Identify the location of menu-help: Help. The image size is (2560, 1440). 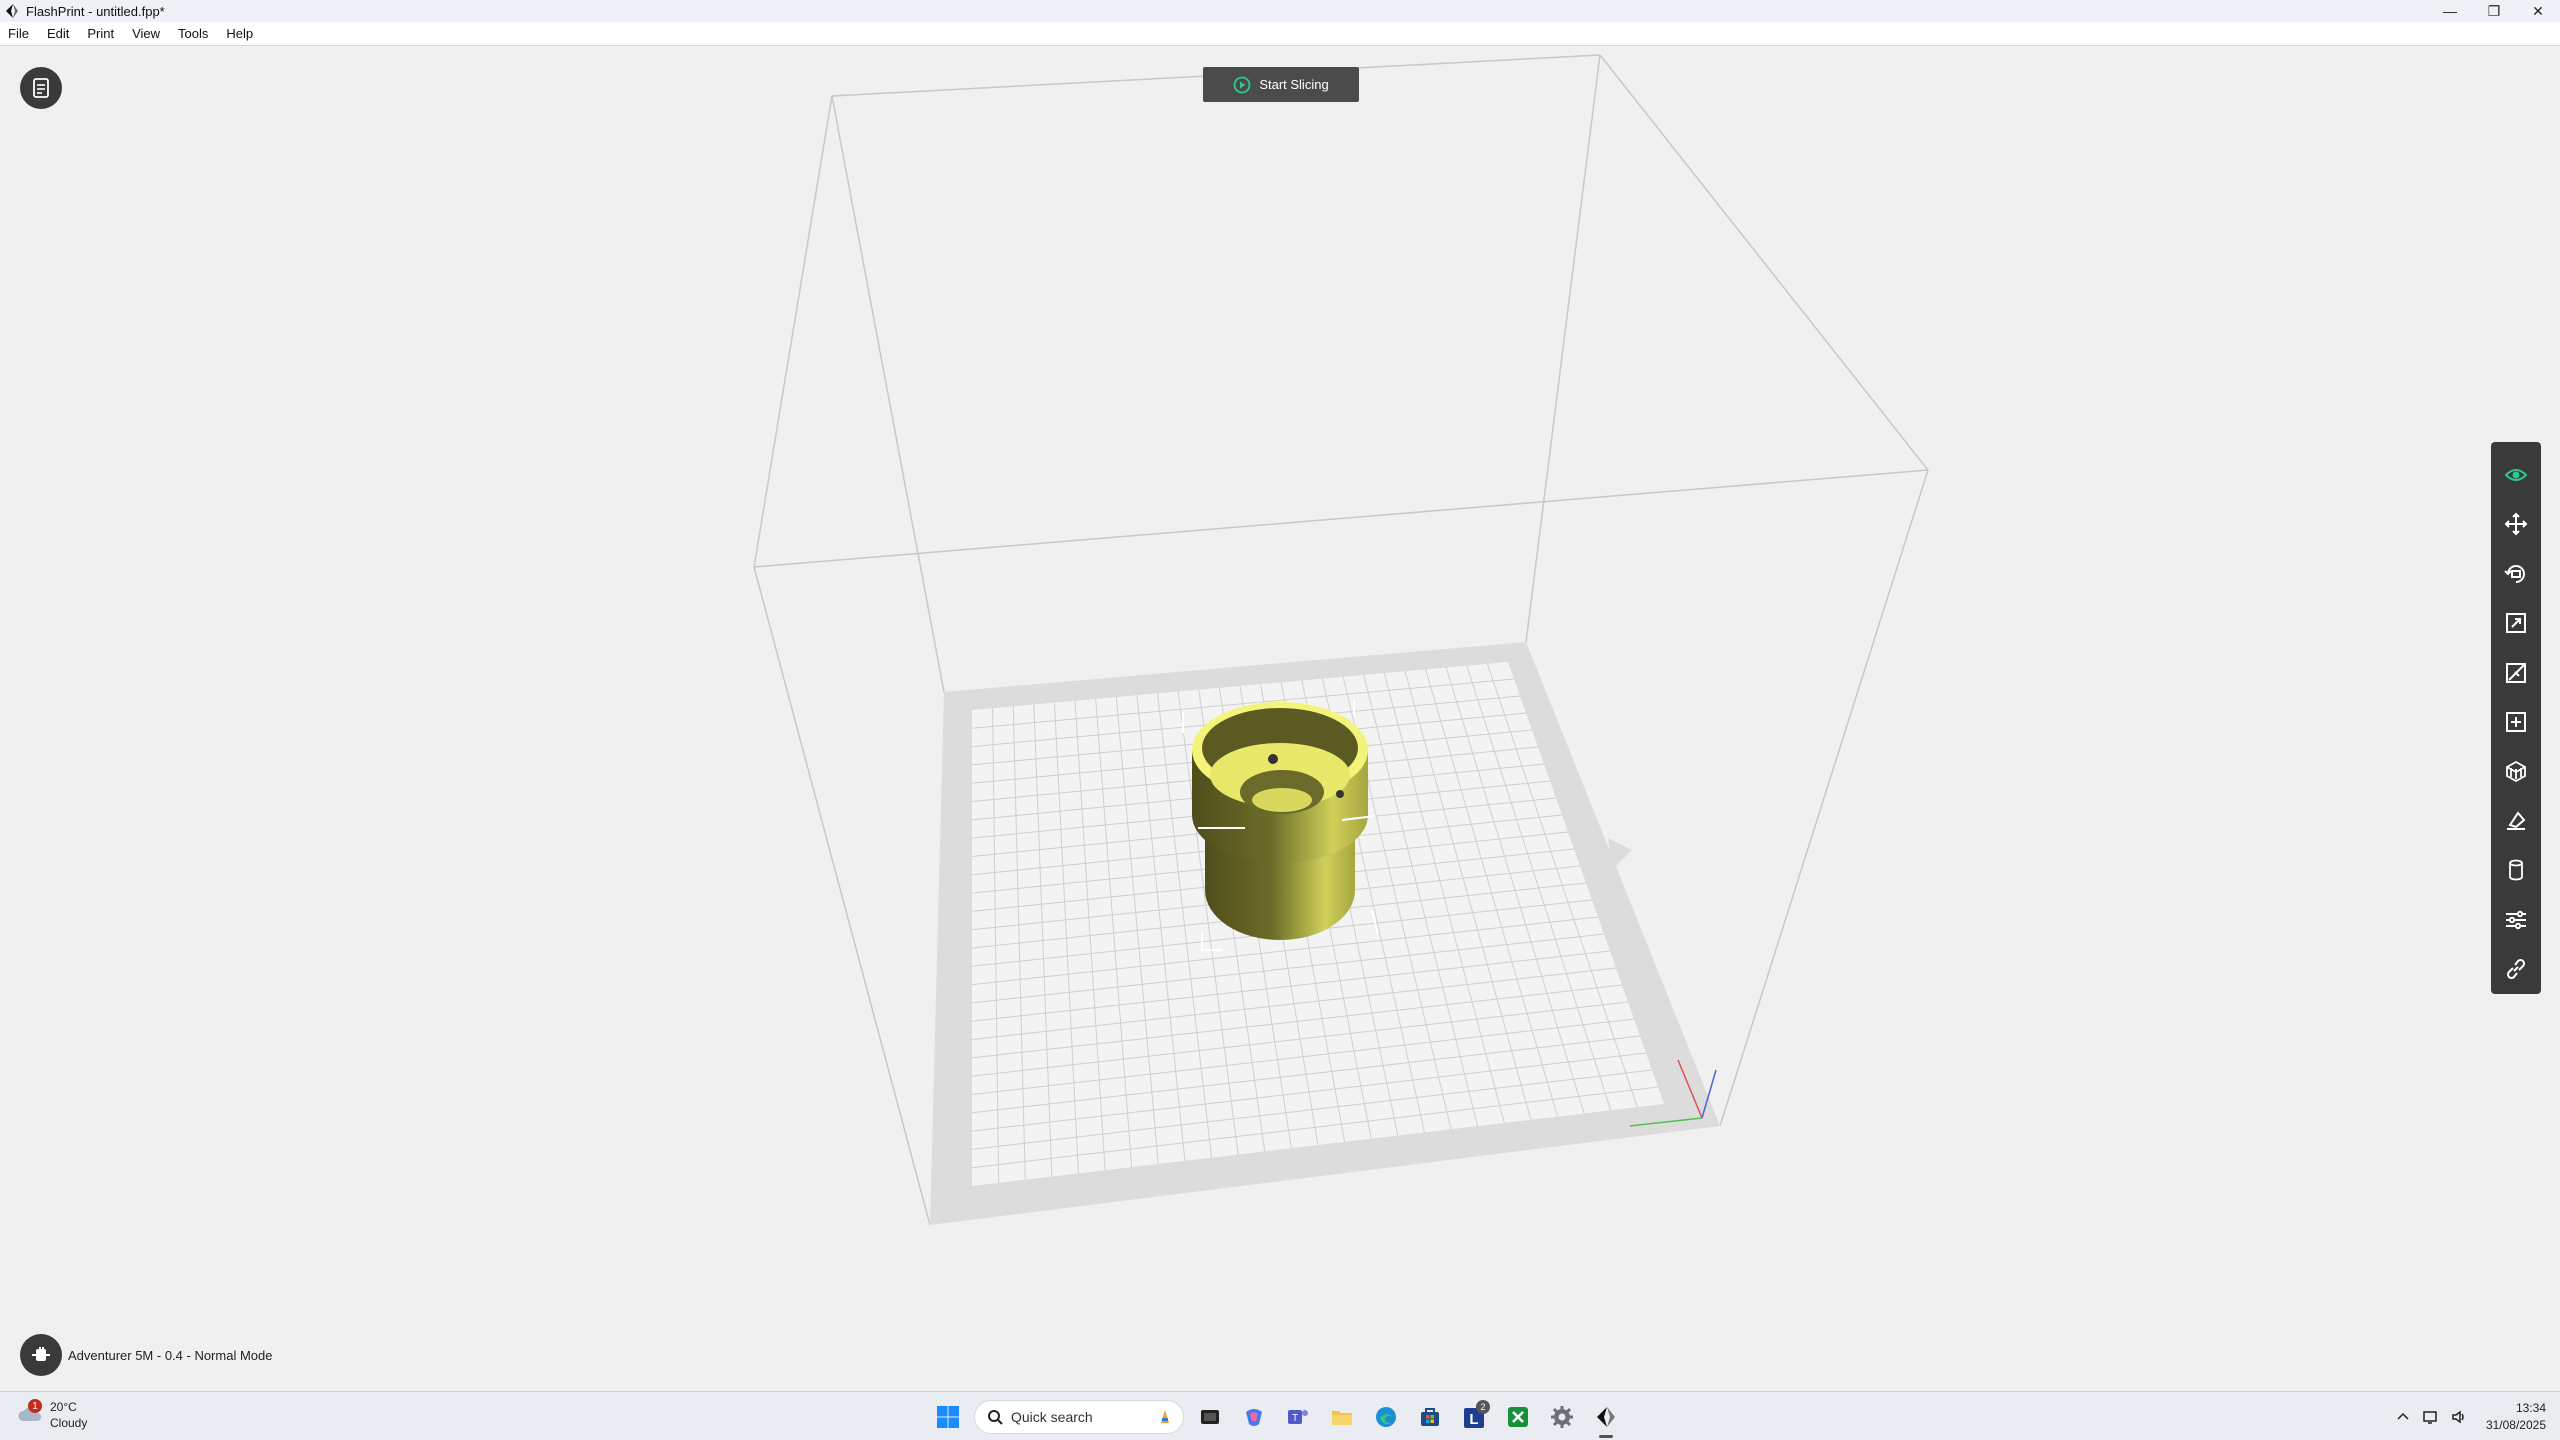
(239, 33).